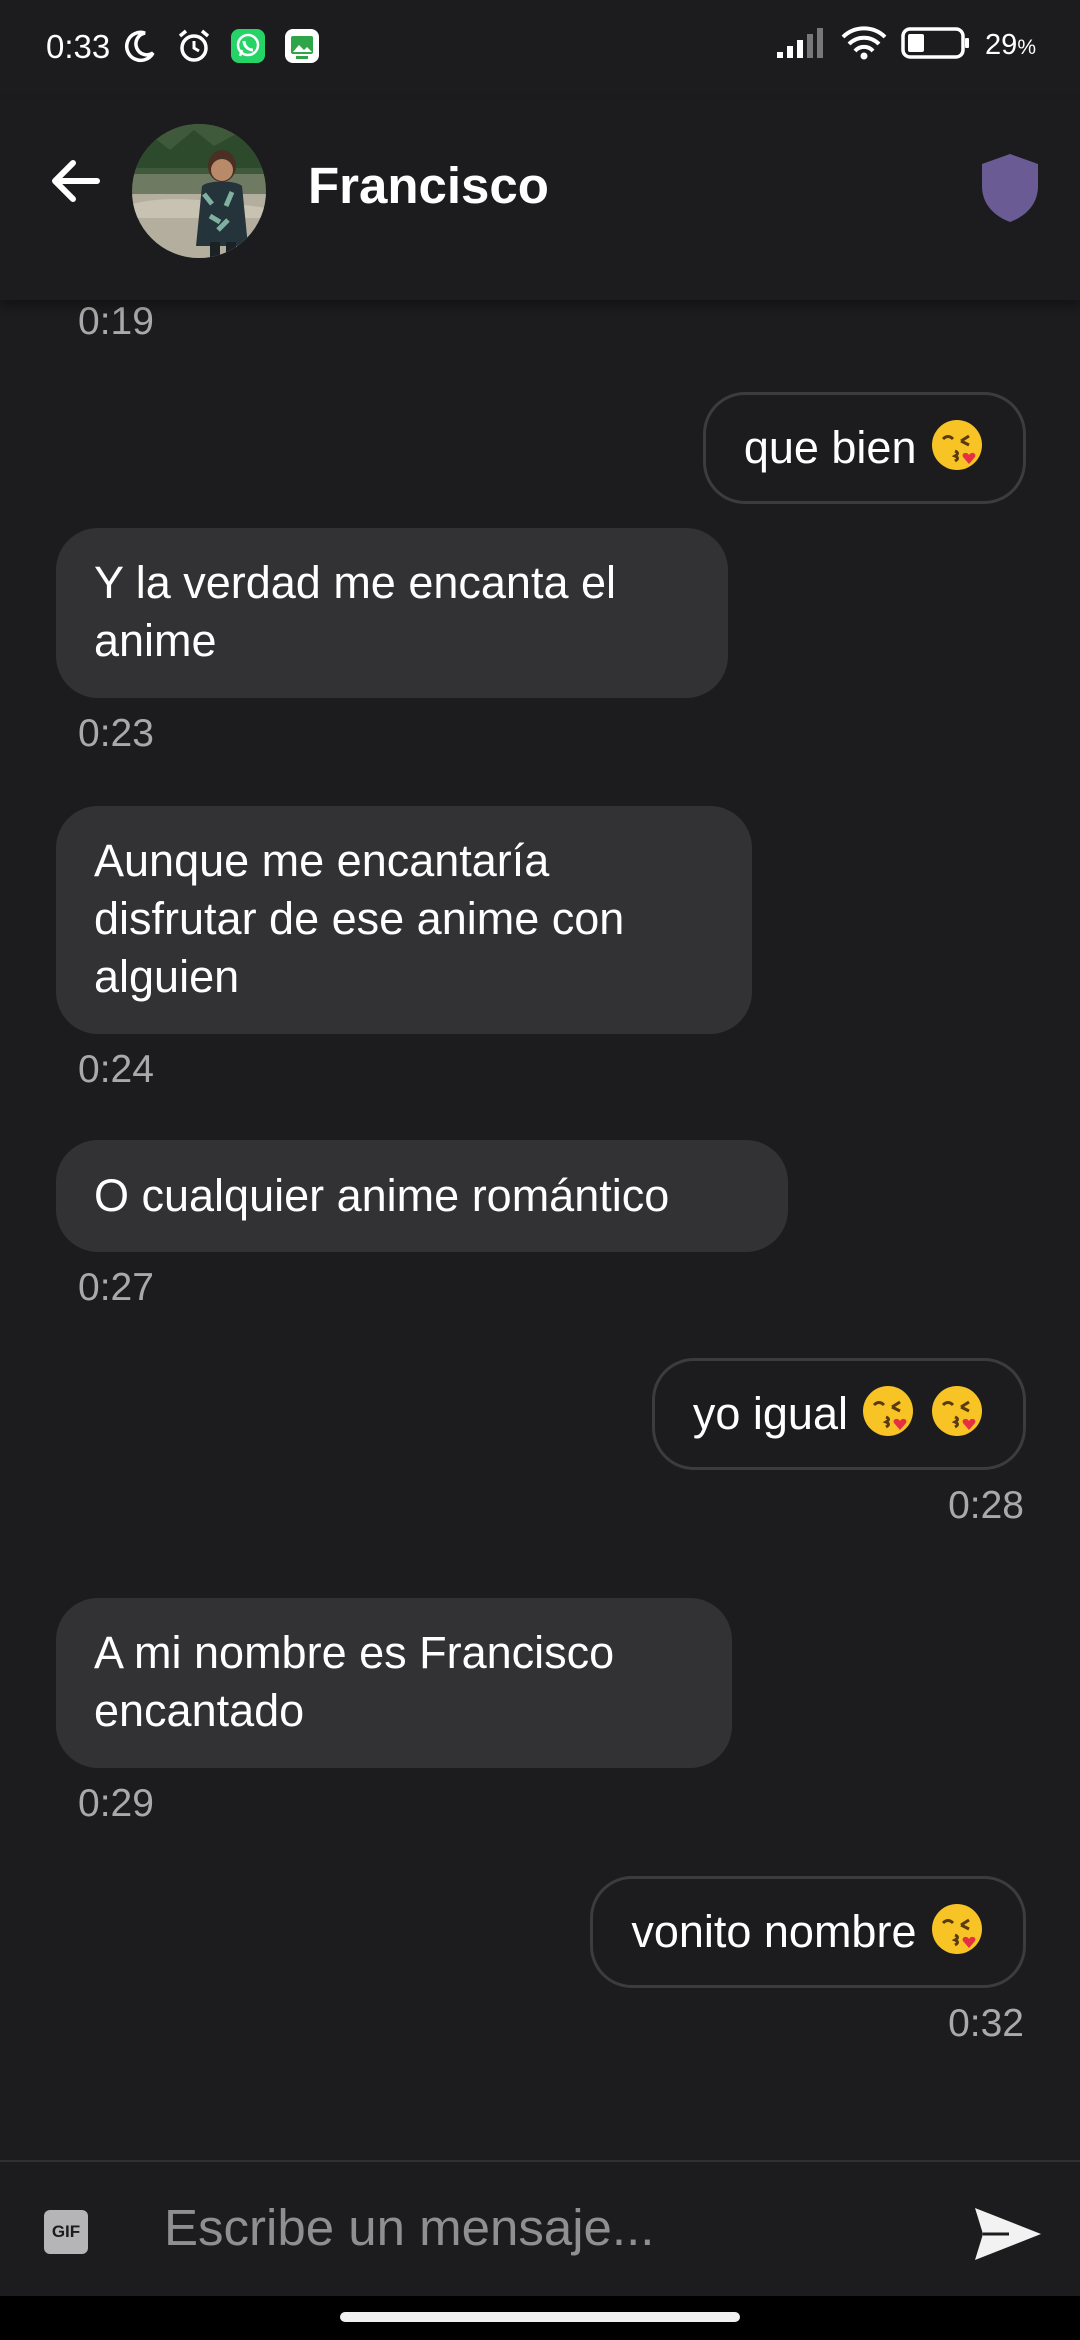  I want to click on status-system-icons: 29%, so click(905, 45).